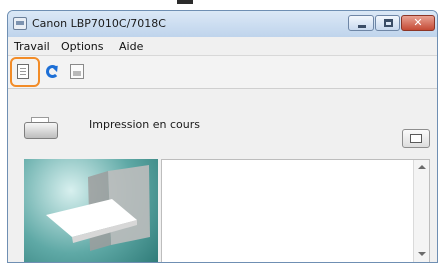  I want to click on refresh-icon, so click(52, 71).